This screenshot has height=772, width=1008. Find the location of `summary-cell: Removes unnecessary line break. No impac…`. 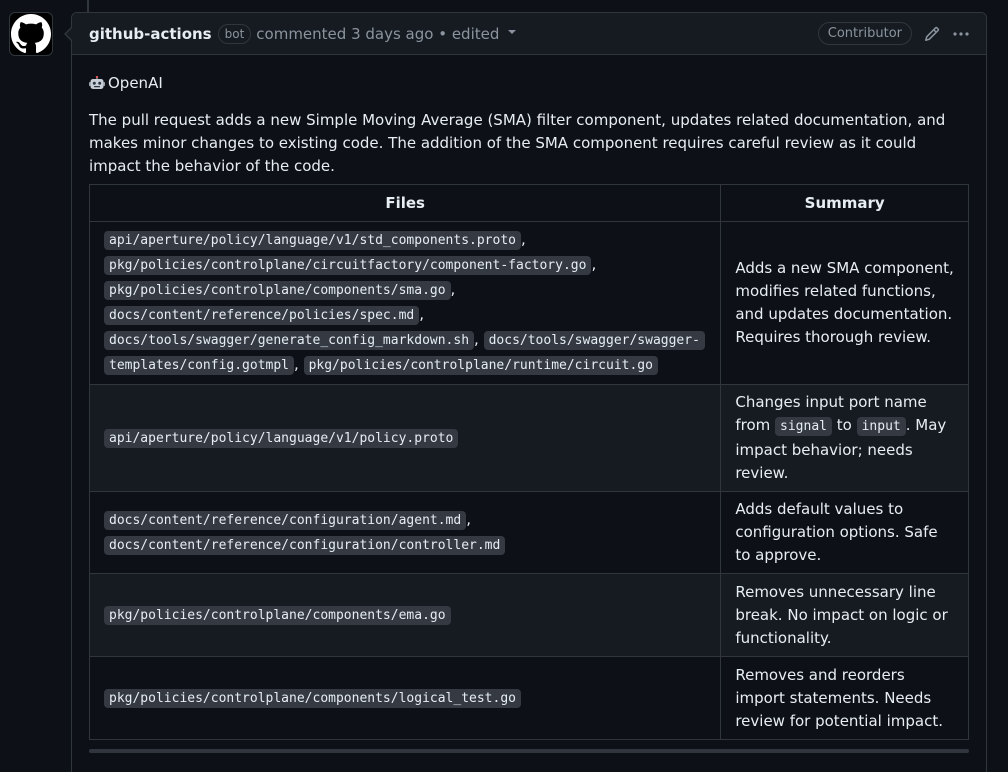

summary-cell: Removes unnecessary line break. No impac… is located at coordinates (844, 615).